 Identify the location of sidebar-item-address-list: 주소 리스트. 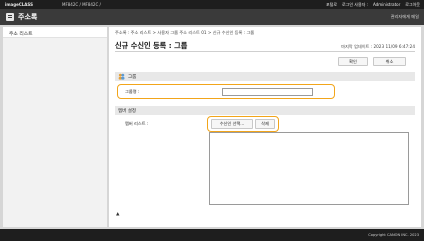
(55, 32).